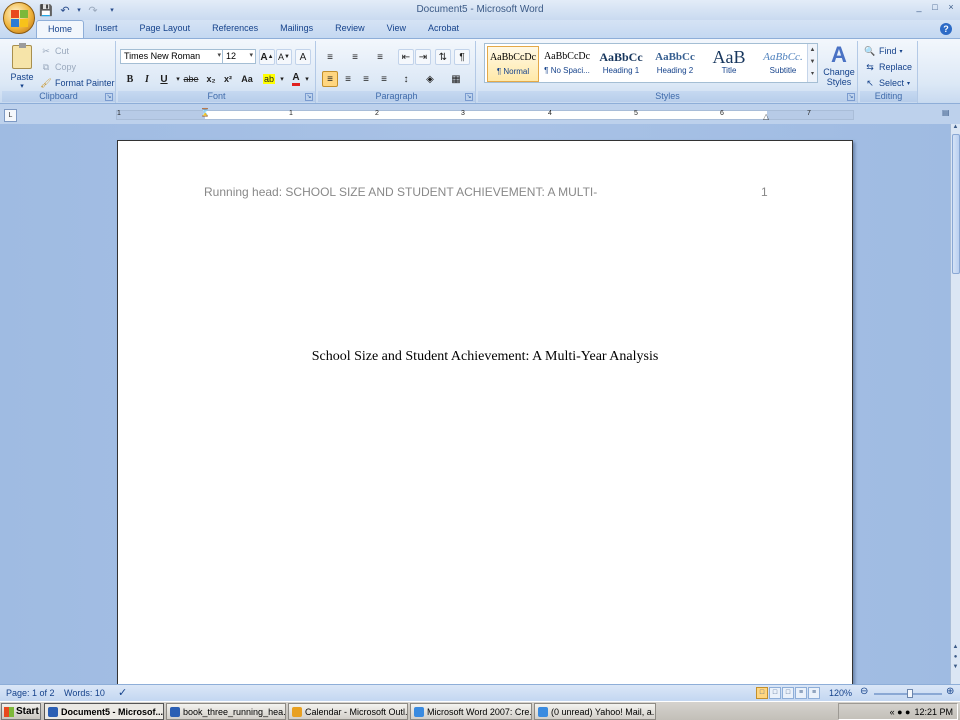  Describe the element at coordinates (935, 7) in the screenshot. I see `restore-button: □` at that location.